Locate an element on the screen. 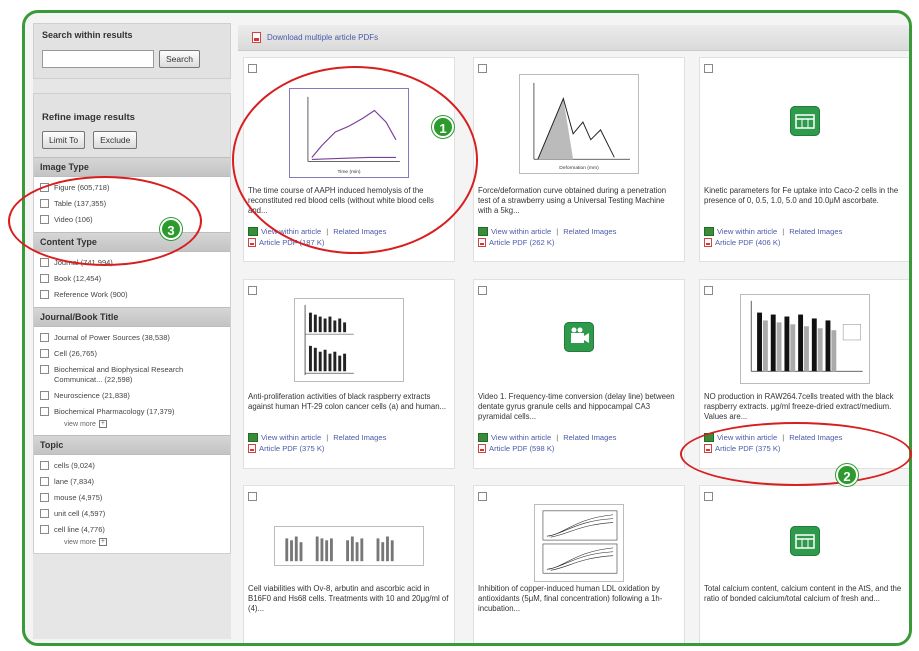  curve-chart-thumbnail is located at coordinates (580, 542).